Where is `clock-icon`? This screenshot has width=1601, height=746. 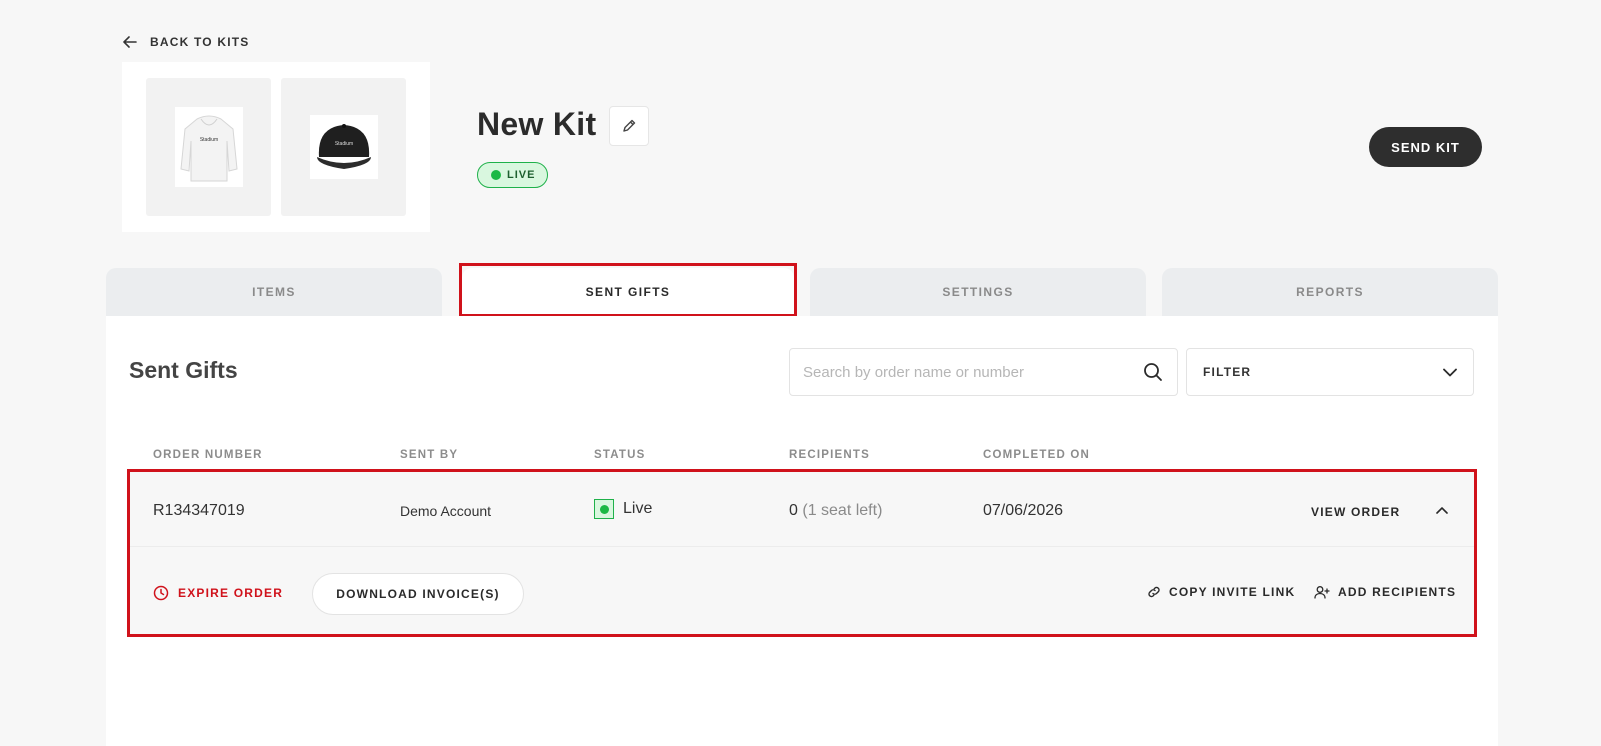
clock-icon is located at coordinates (161, 593).